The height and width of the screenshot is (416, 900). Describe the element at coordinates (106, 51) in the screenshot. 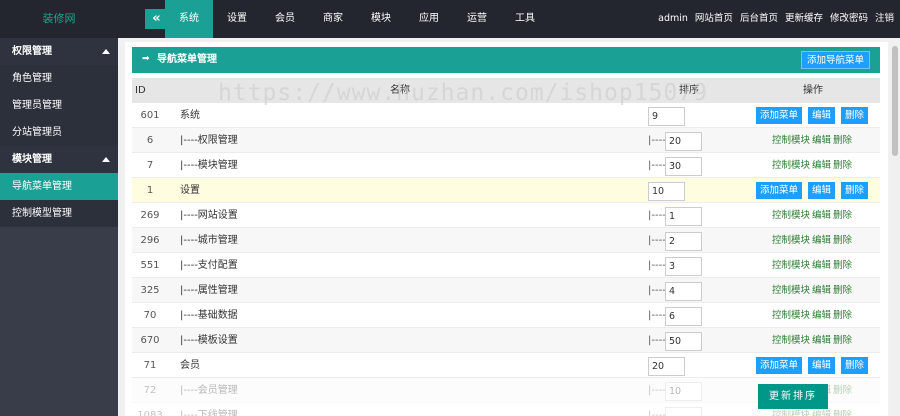

I see `caret-up-icon` at that location.